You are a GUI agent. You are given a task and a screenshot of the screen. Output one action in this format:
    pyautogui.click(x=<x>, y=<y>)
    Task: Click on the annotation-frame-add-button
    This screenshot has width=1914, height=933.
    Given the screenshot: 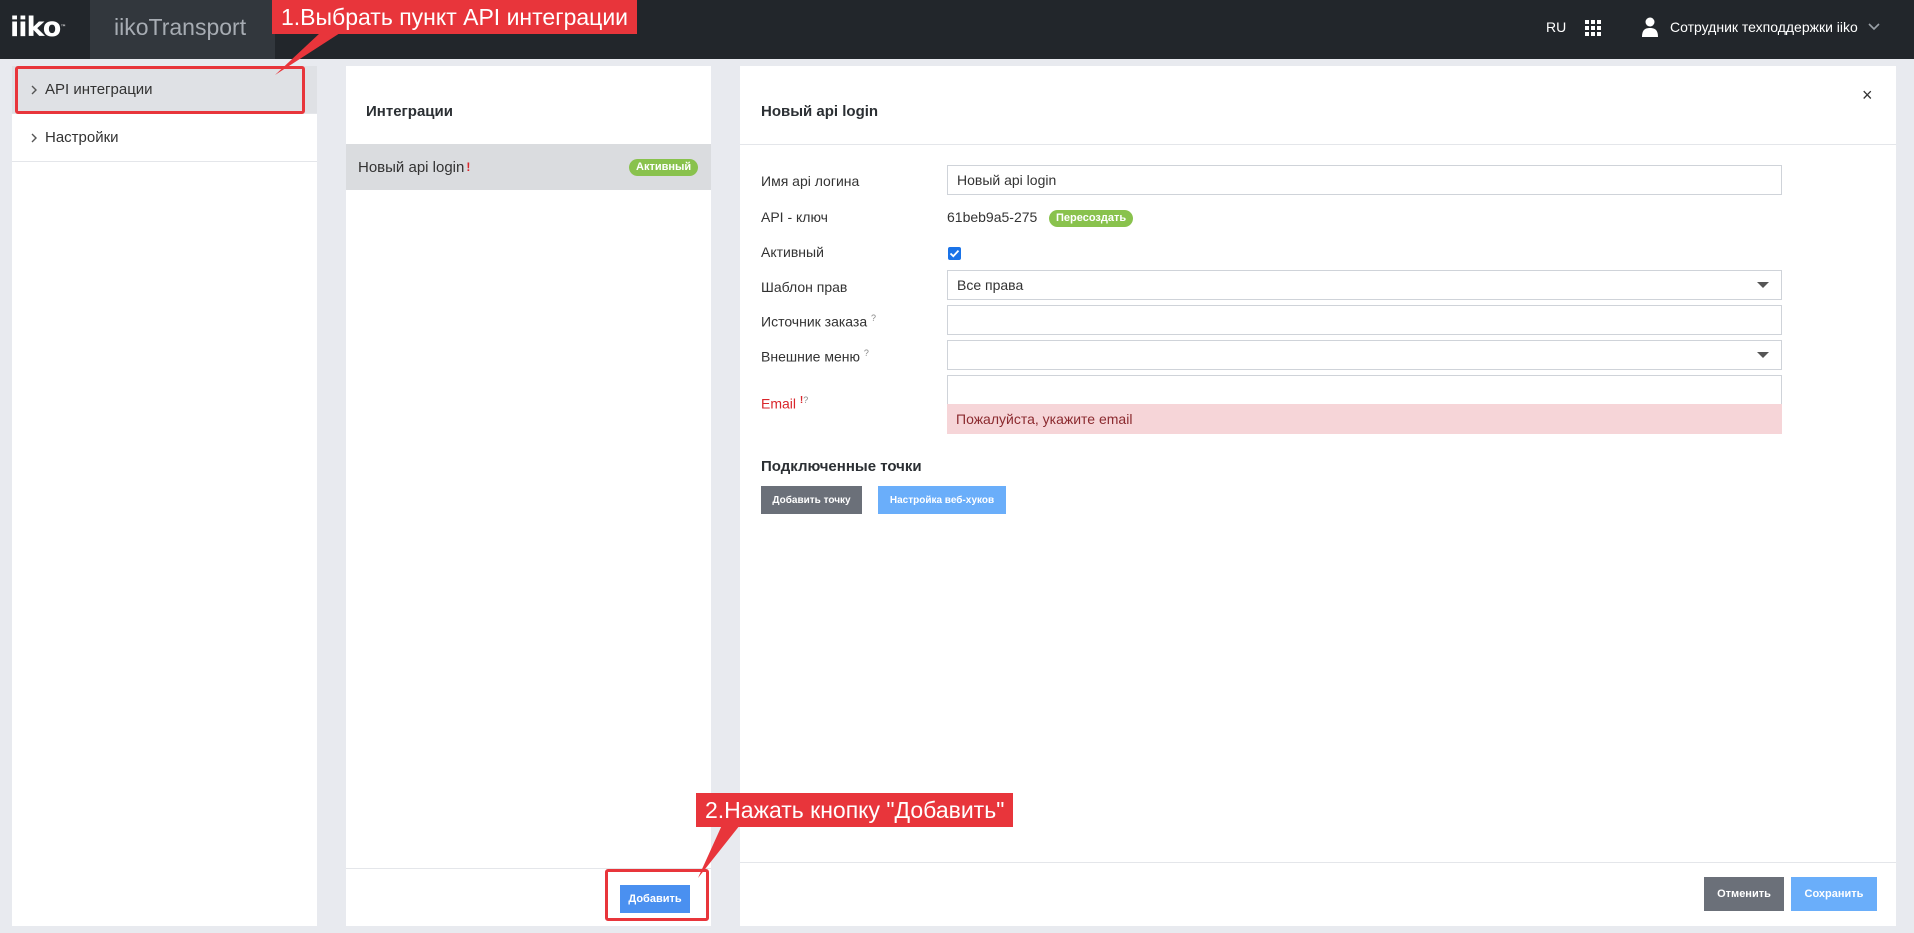 What is the action you would take?
    pyautogui.click(x=657, y=895)
    